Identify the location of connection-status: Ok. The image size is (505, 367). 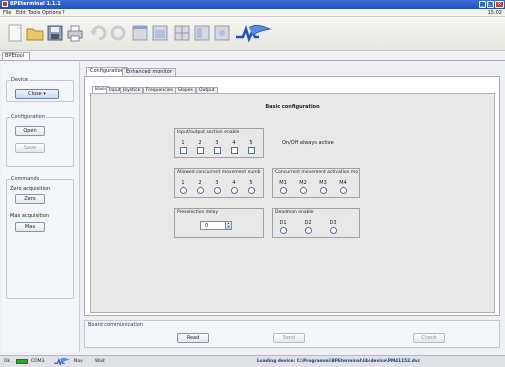
(7, 361).